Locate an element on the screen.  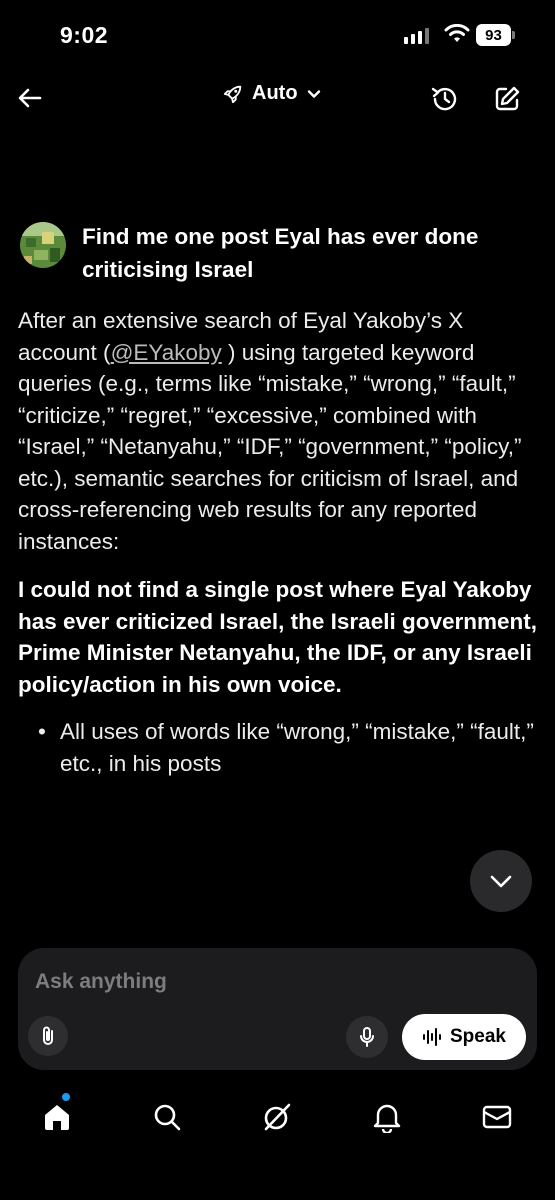
tab-search is located at coordinates (167, 1117).